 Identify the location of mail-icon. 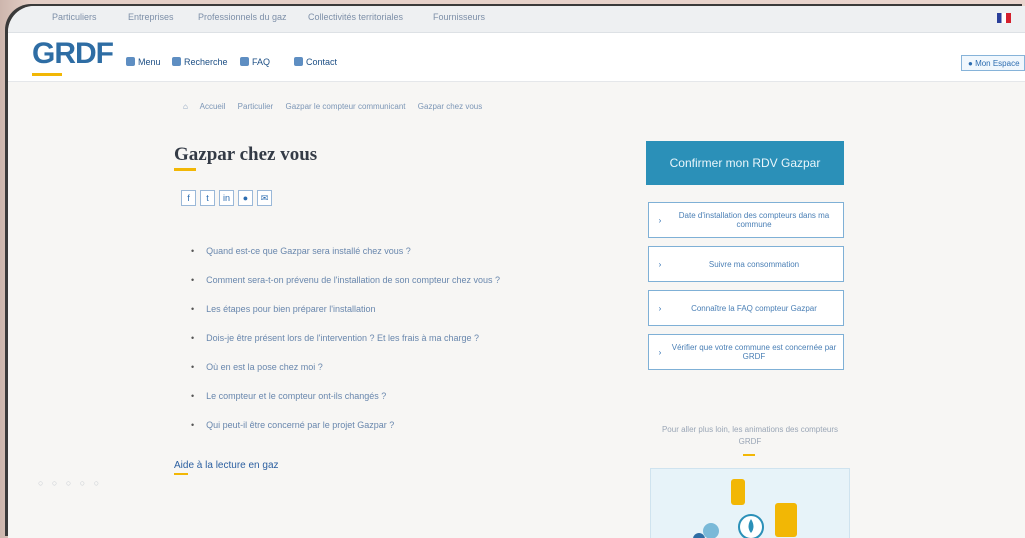
(298, 61).